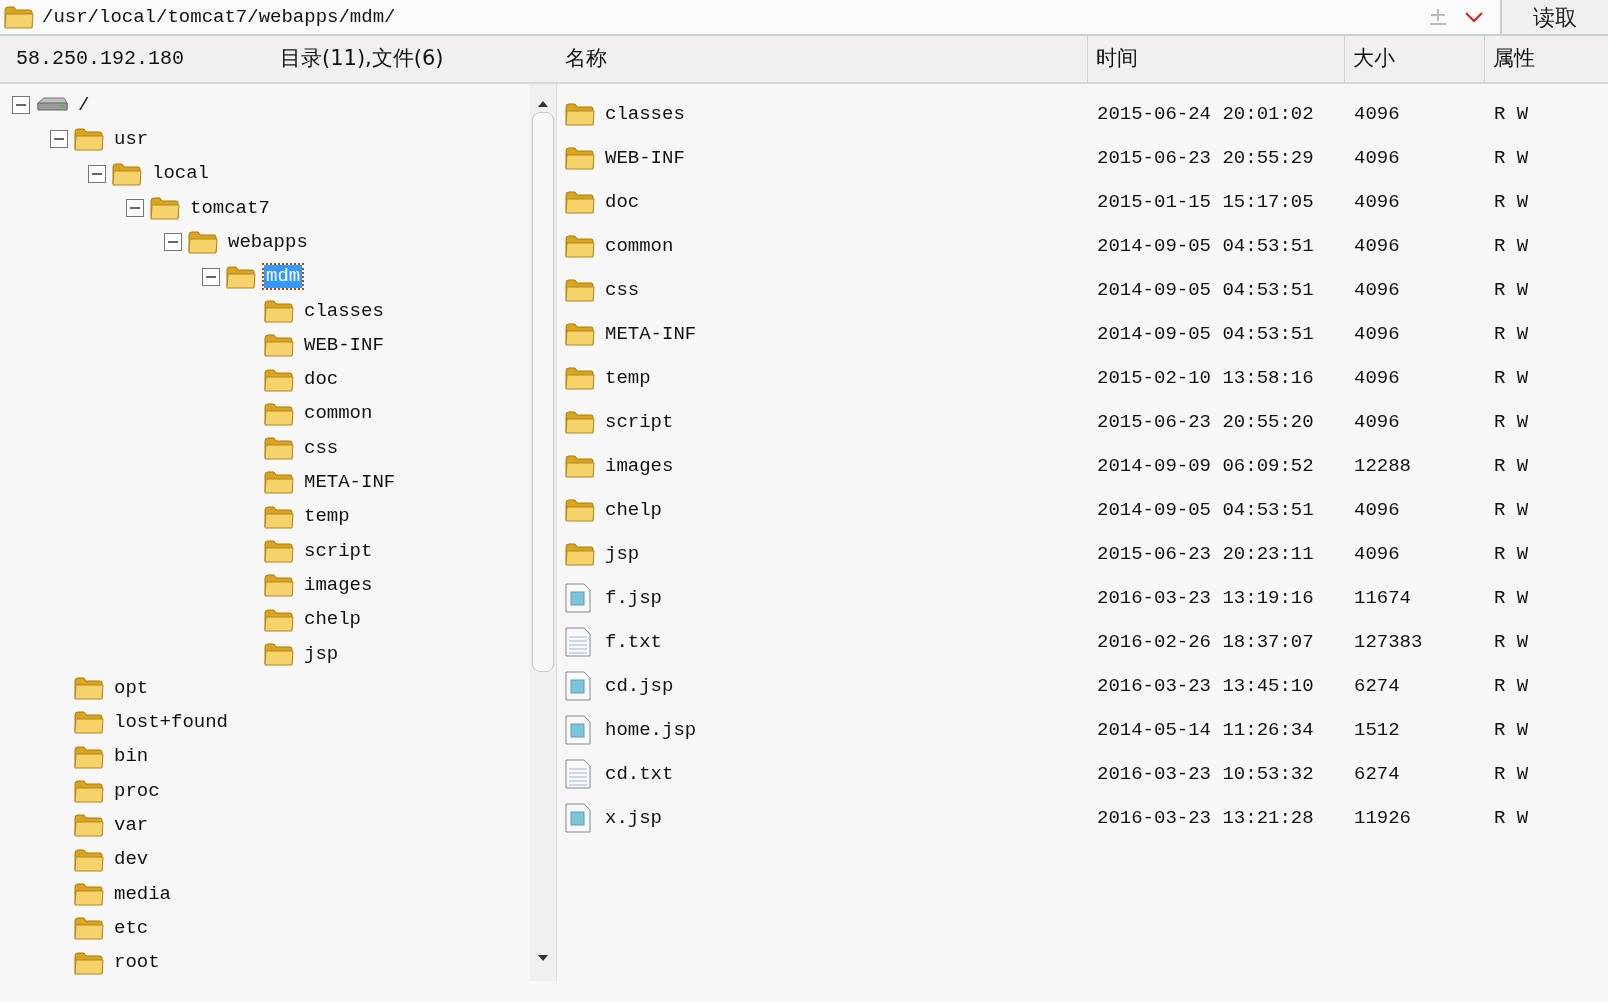 This screenshot has height=1002, width=1608. What do you see at coordinates (639, 686) in the screenshot?
I see `file-name: cd.jsp` at bounding box center [639, 686].